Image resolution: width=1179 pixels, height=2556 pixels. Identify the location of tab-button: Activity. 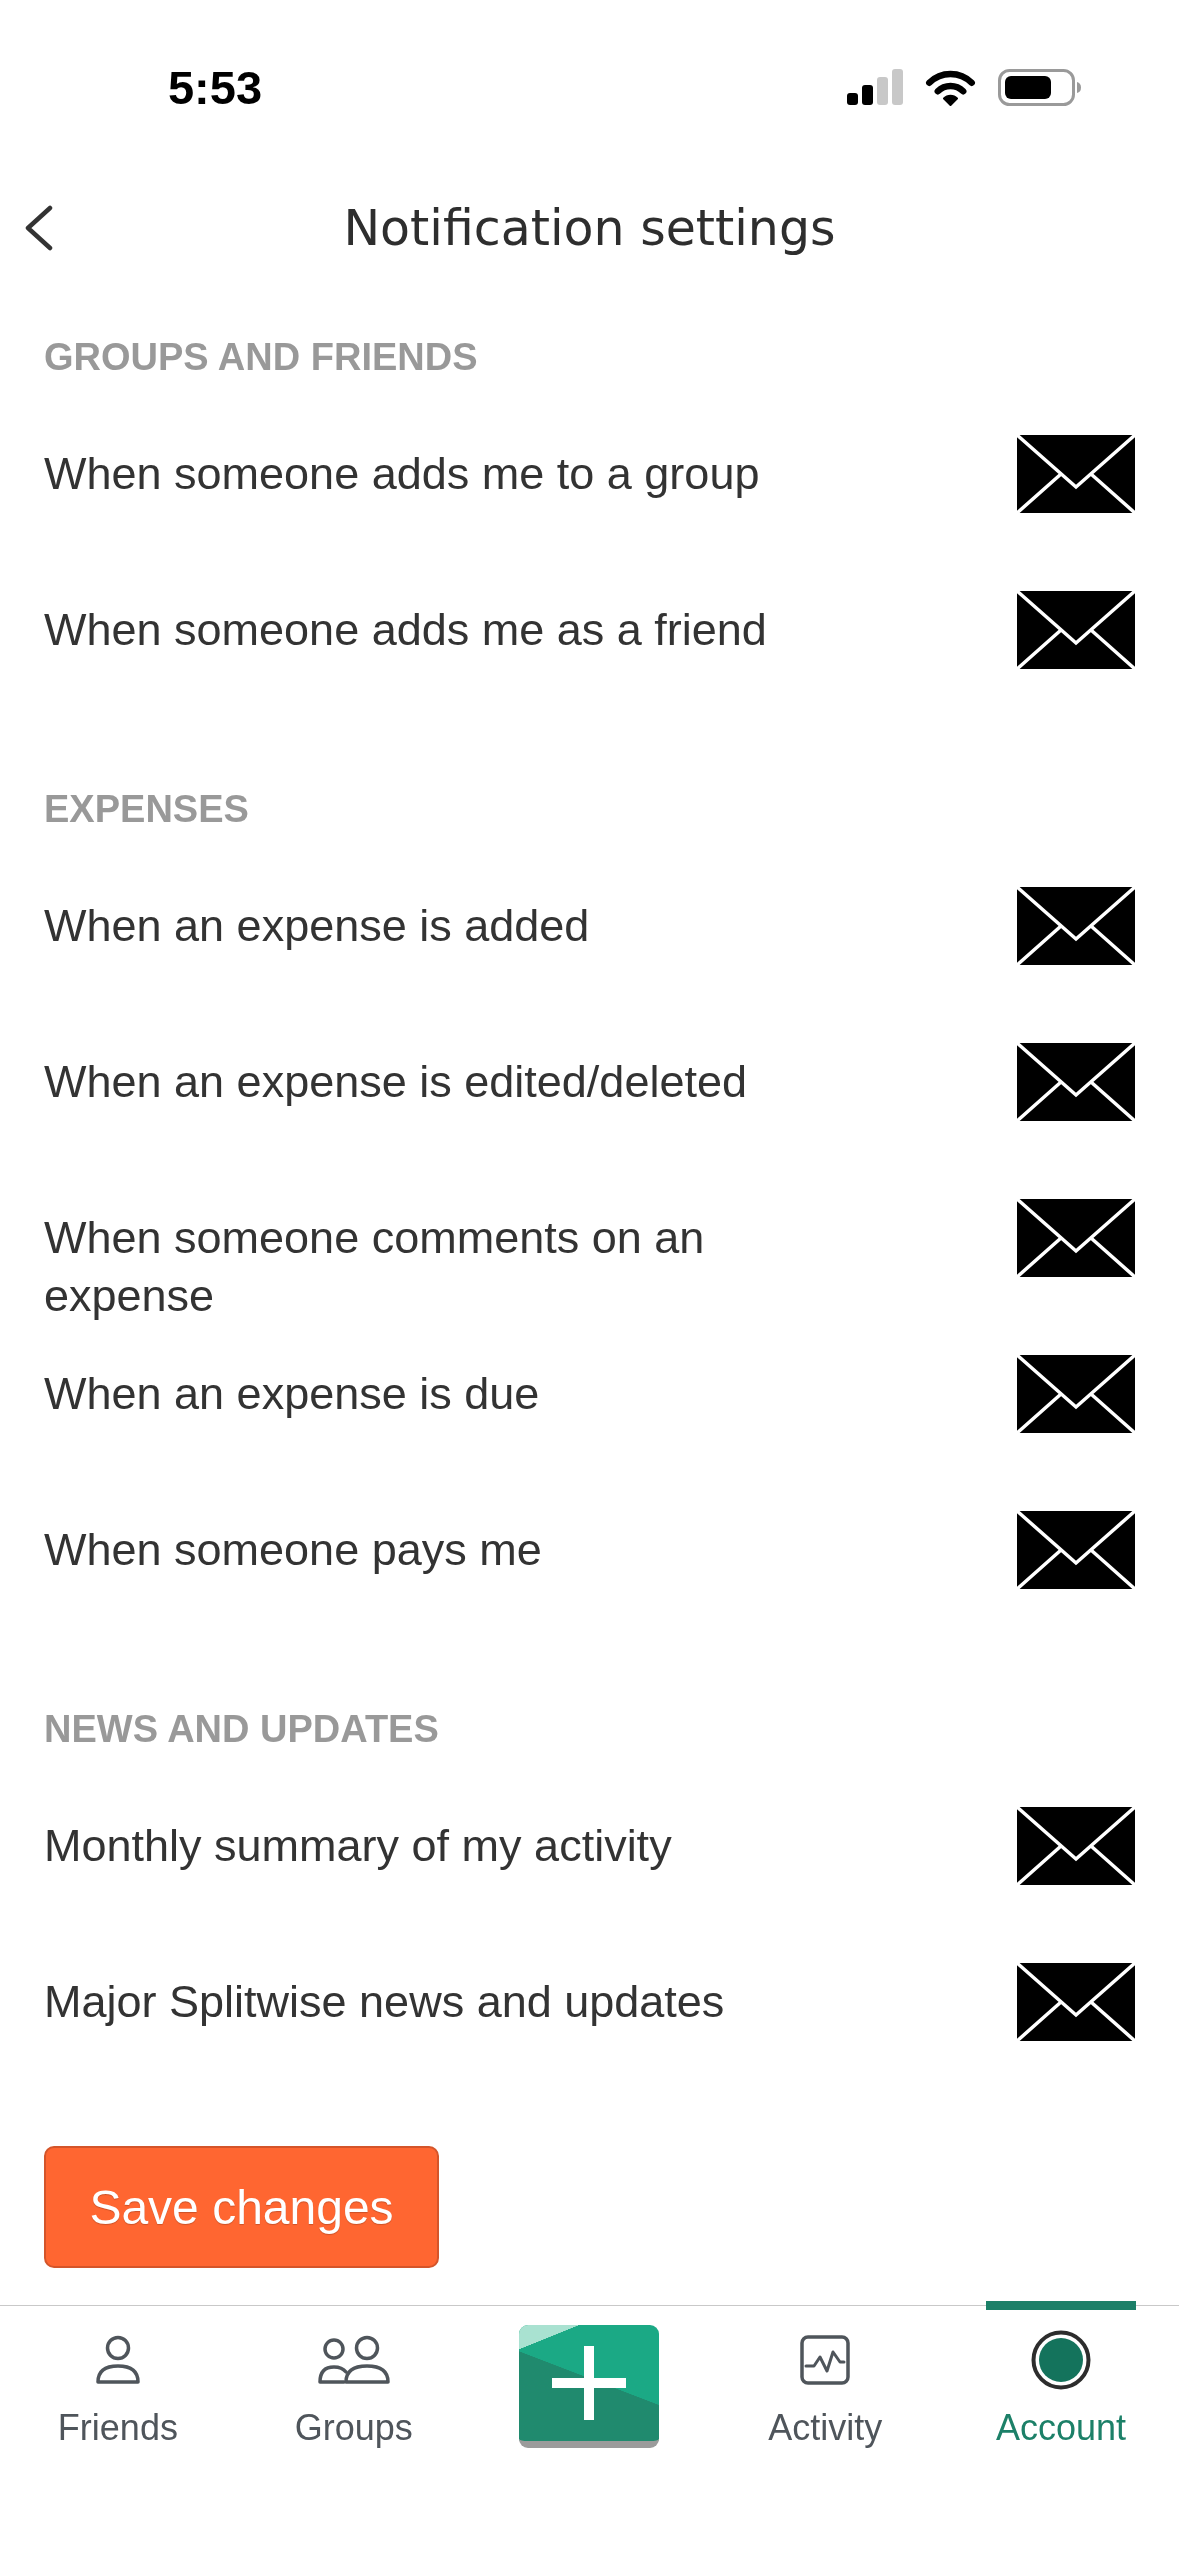
(825, 2375).